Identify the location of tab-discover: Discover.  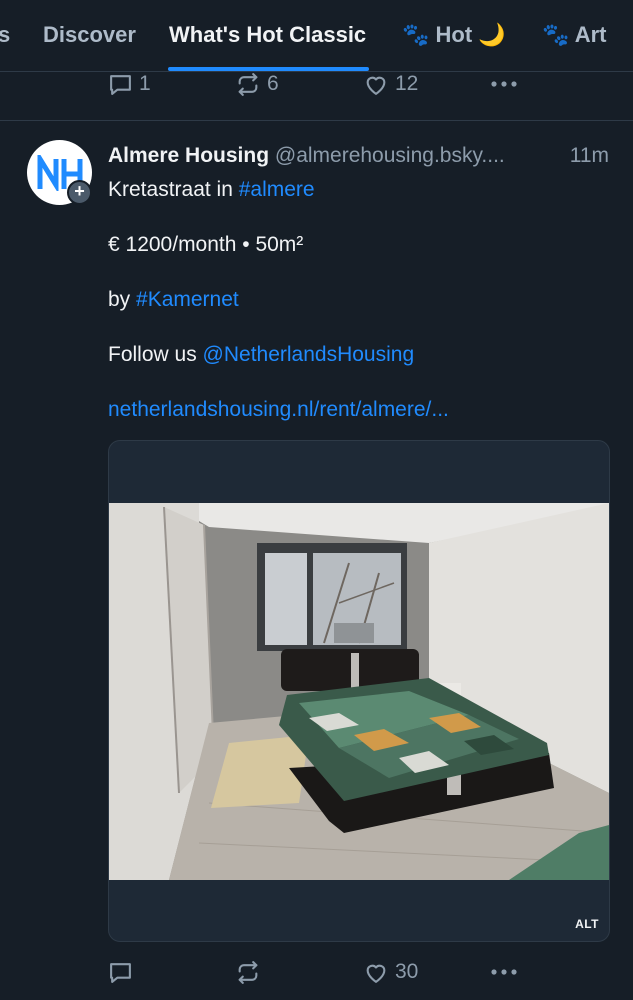
(89, 35).